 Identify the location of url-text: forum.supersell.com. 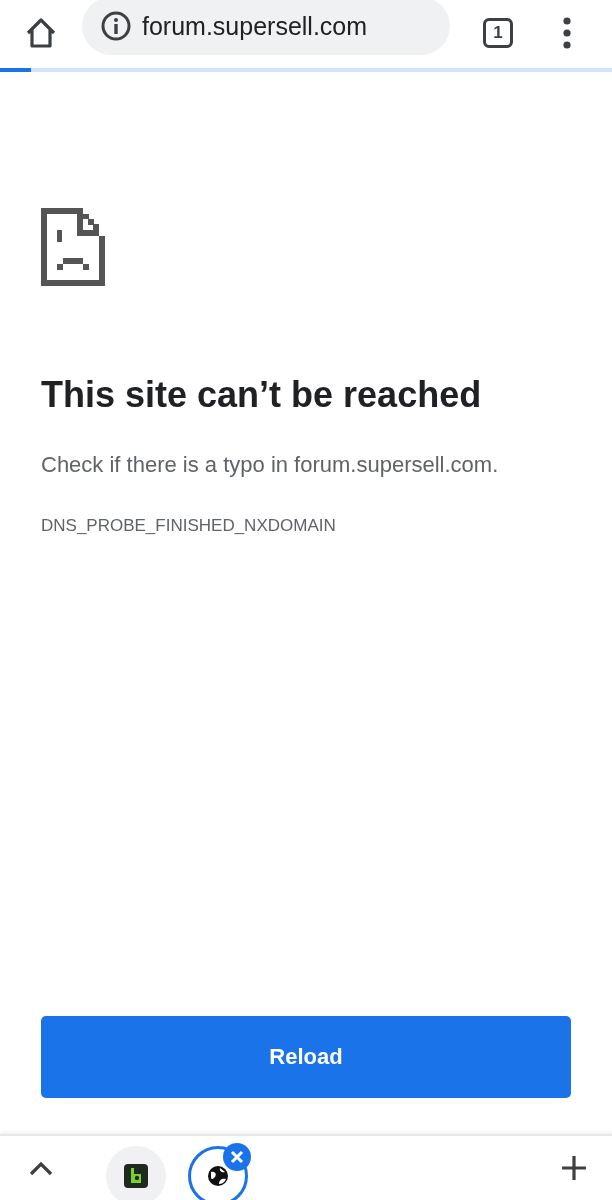
(255, 26).